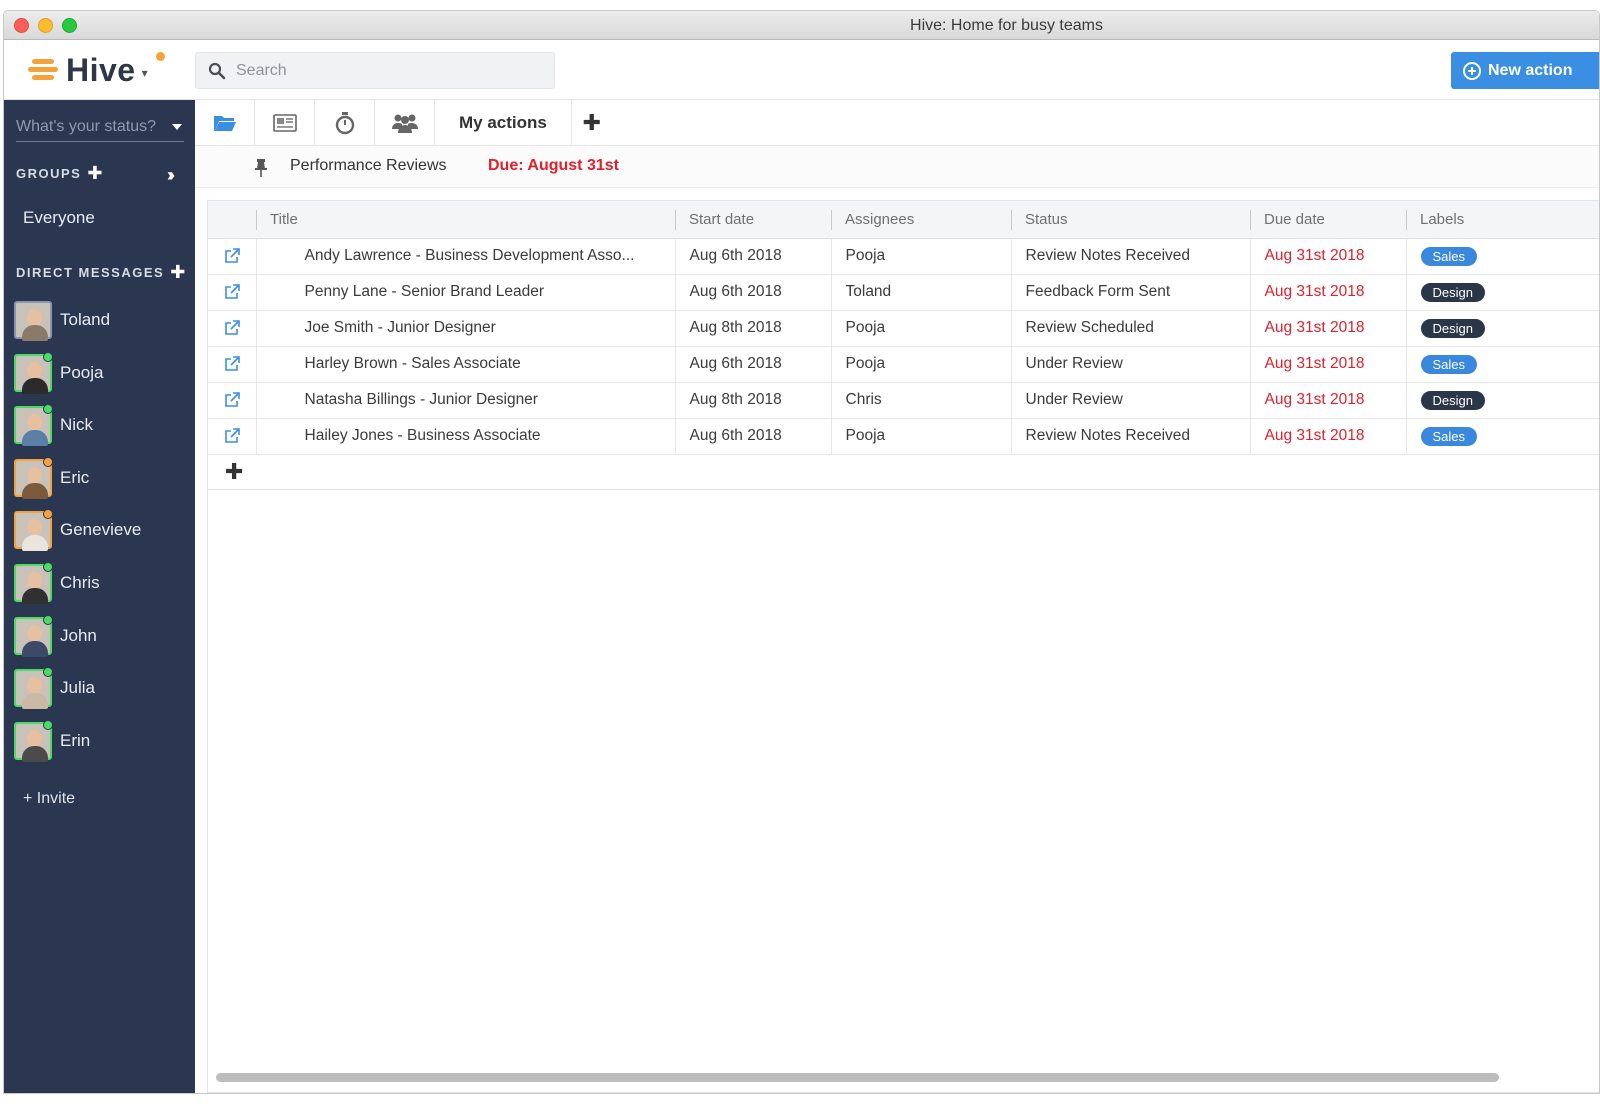  I want to click on cell-title: Joe Smith - Junior Designer, so click(465, 328).